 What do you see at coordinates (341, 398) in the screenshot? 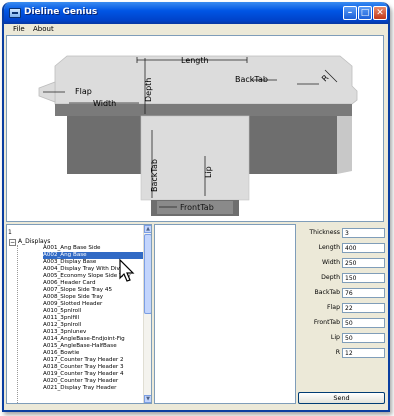
I see `send-button: Send` at bounding box center [341, 398].